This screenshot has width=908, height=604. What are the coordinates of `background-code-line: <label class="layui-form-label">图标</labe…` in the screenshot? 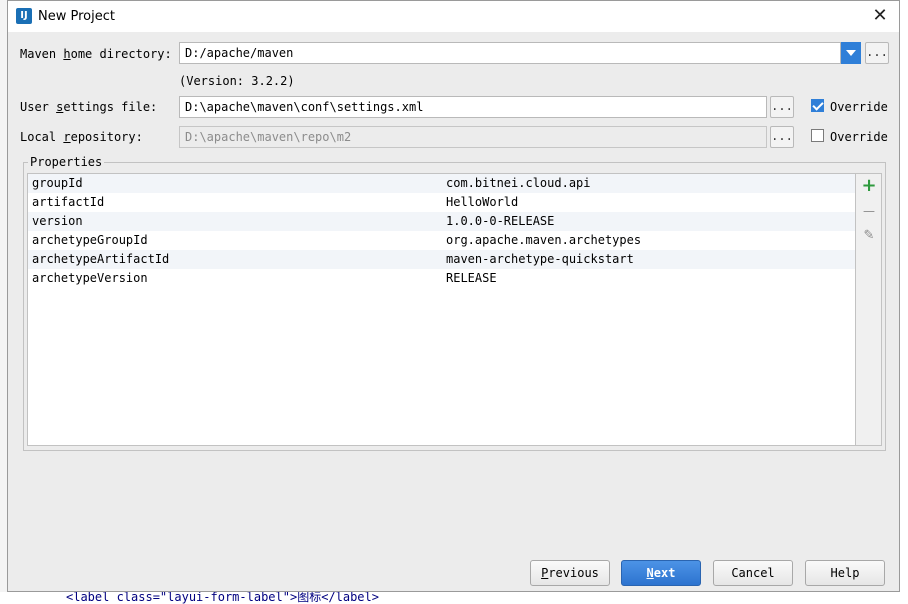 It's located at (454, 598).